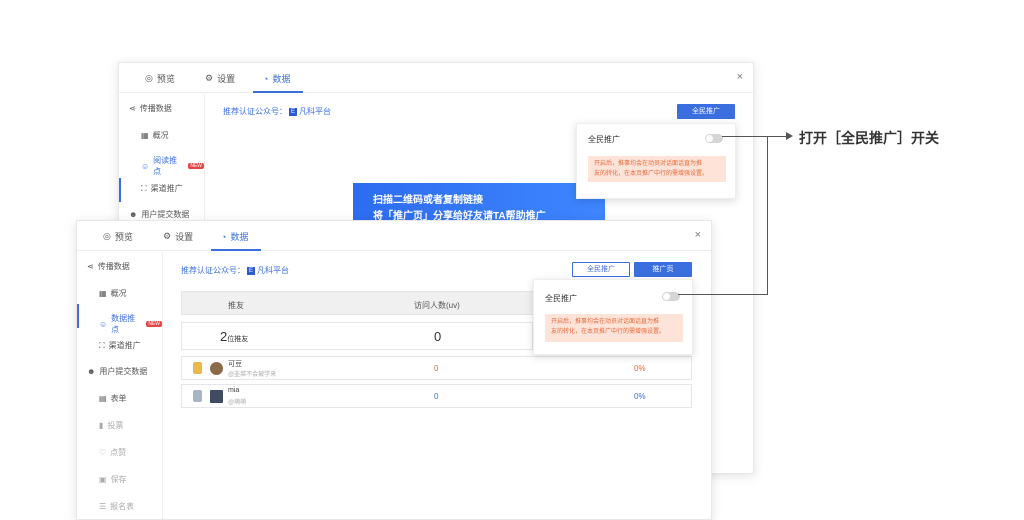 The height and width of the screenshot is (520, 1024). What do you see at coordinates (394, 236) in the screenshot?
I see `front-tab-bar: ◎ 预览 ⚙ 设置 ◔ 数据 ×` at bounding box center [394, 236].